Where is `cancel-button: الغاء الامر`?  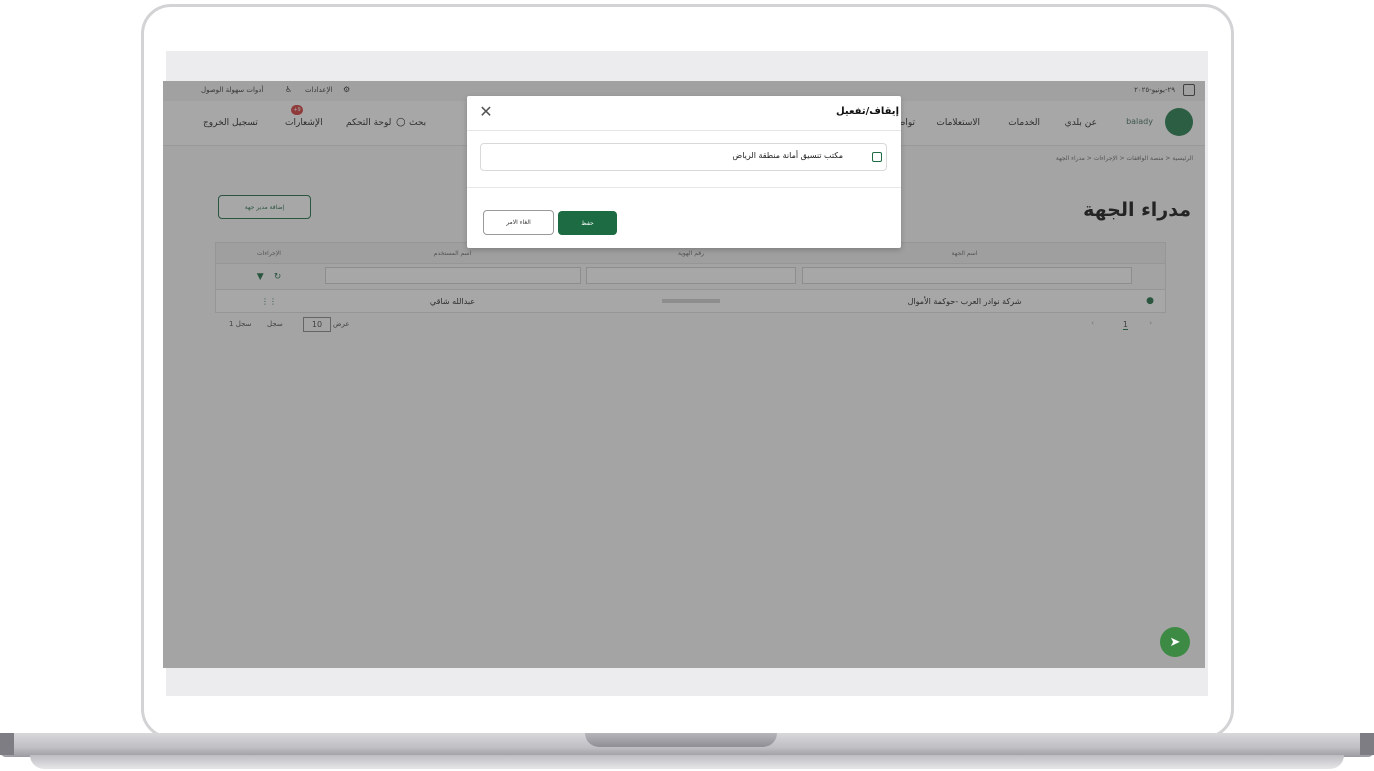
cancel-button: الغاء الامر is located at coordinates (518, 222).